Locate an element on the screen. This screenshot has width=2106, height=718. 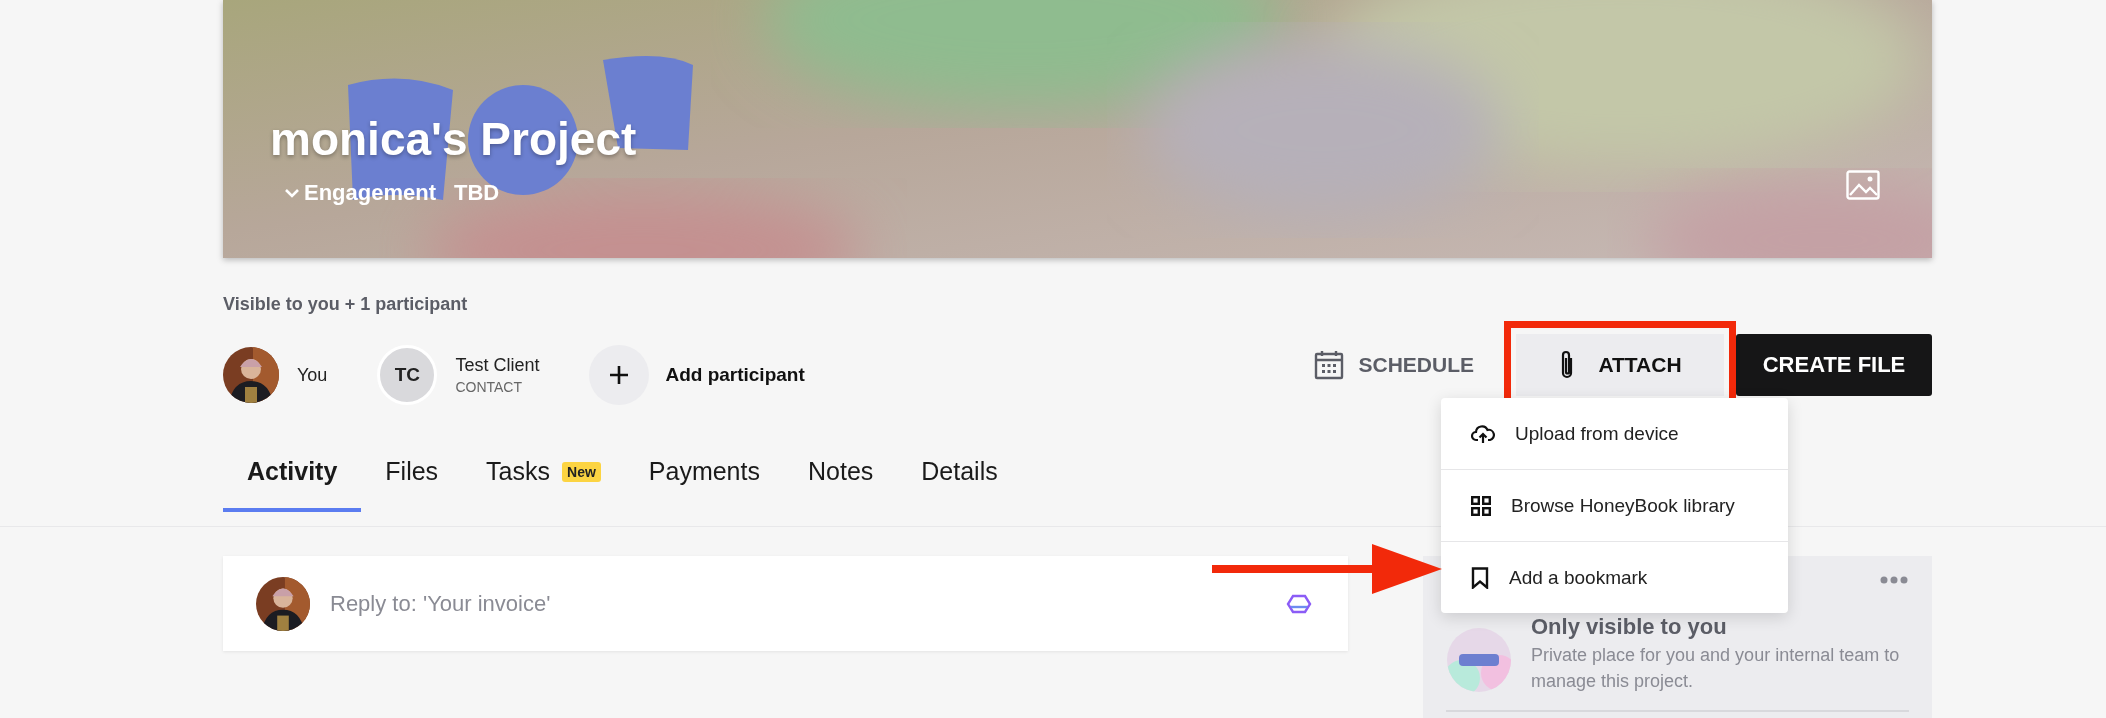
menu-item-label: Browse HoneyBook library is located at coordinates (1623, 505).